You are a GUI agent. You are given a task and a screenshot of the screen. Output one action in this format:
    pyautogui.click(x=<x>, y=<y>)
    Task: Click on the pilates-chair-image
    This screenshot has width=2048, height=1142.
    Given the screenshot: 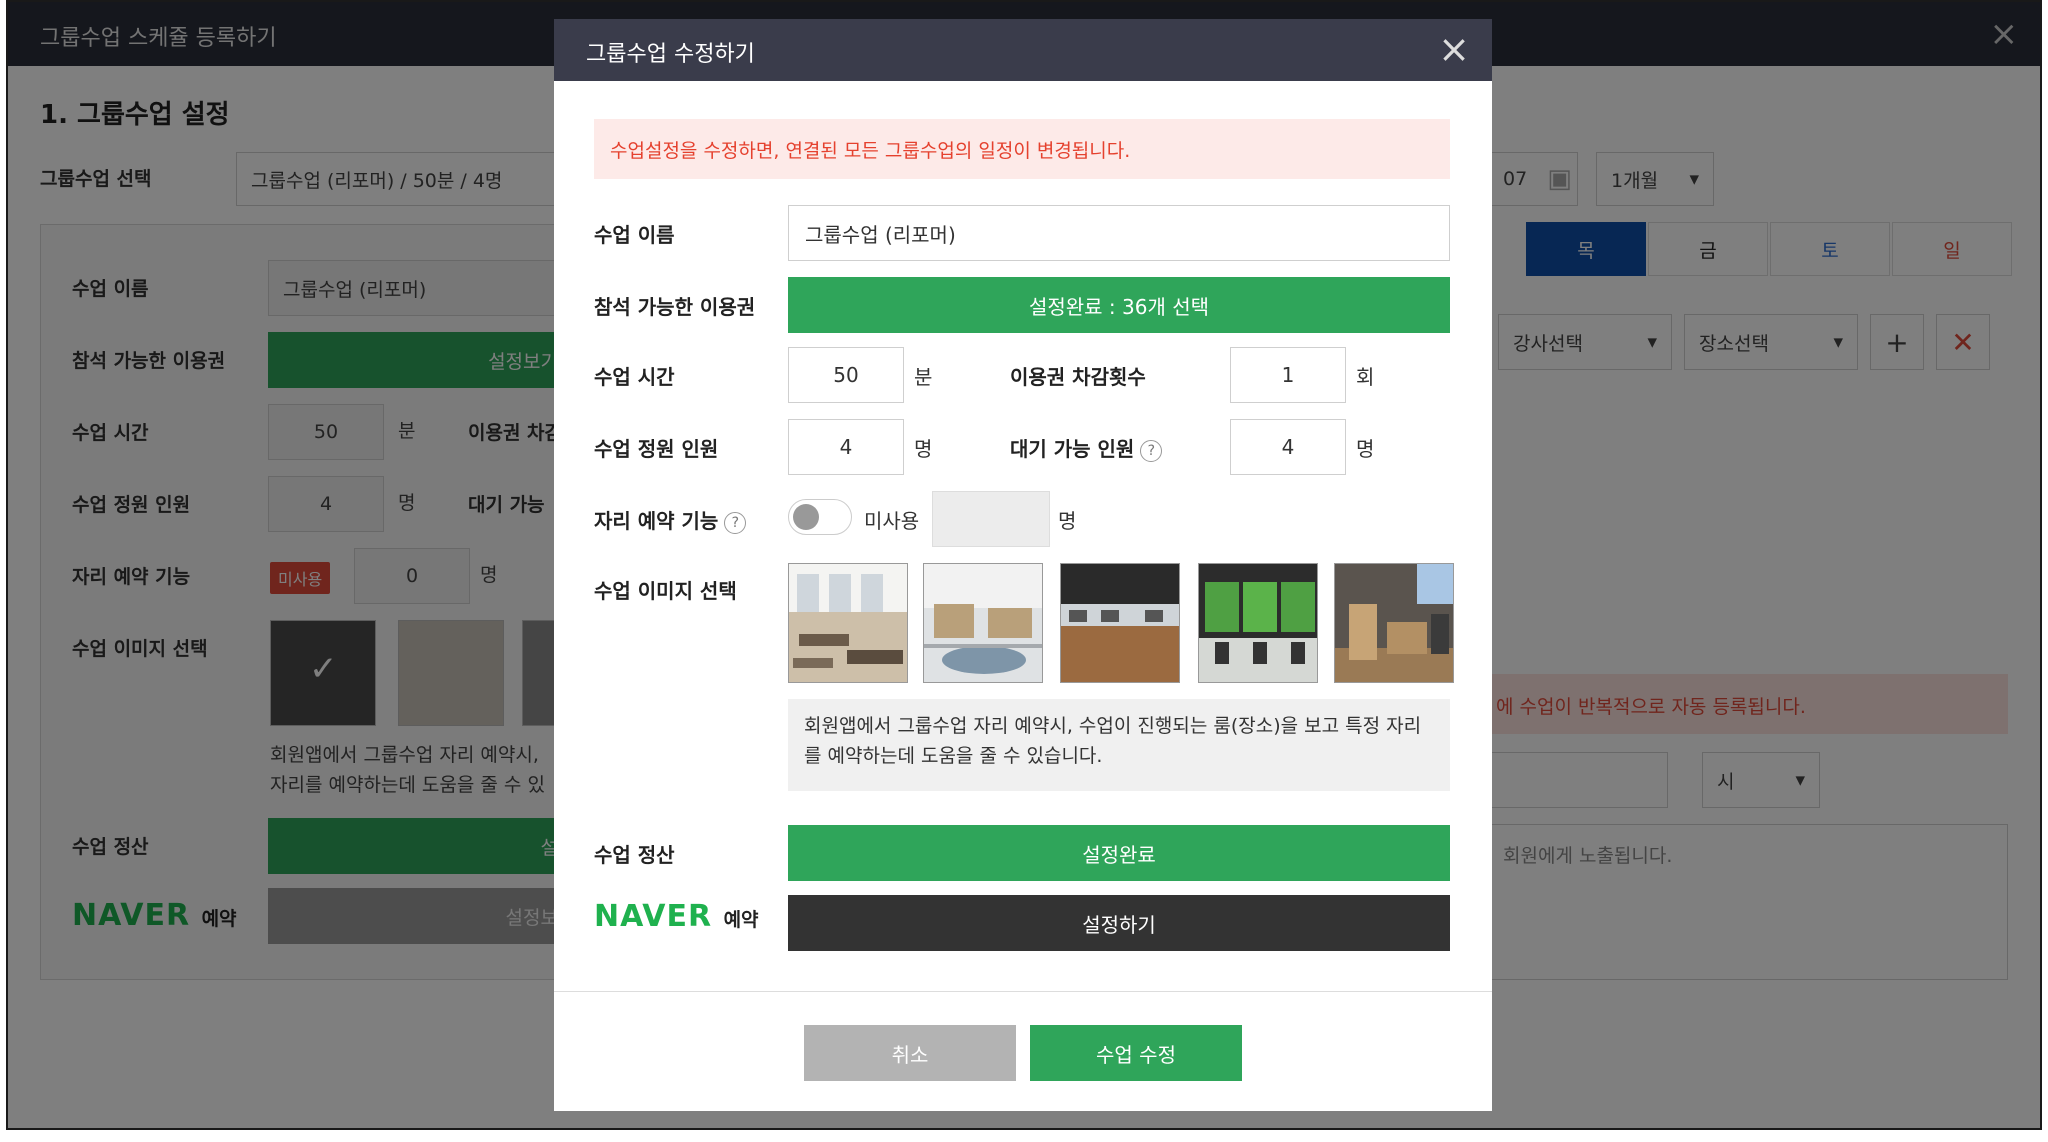 What is the action you would take?
    pyautogui.click(x=1394, y=623)
    